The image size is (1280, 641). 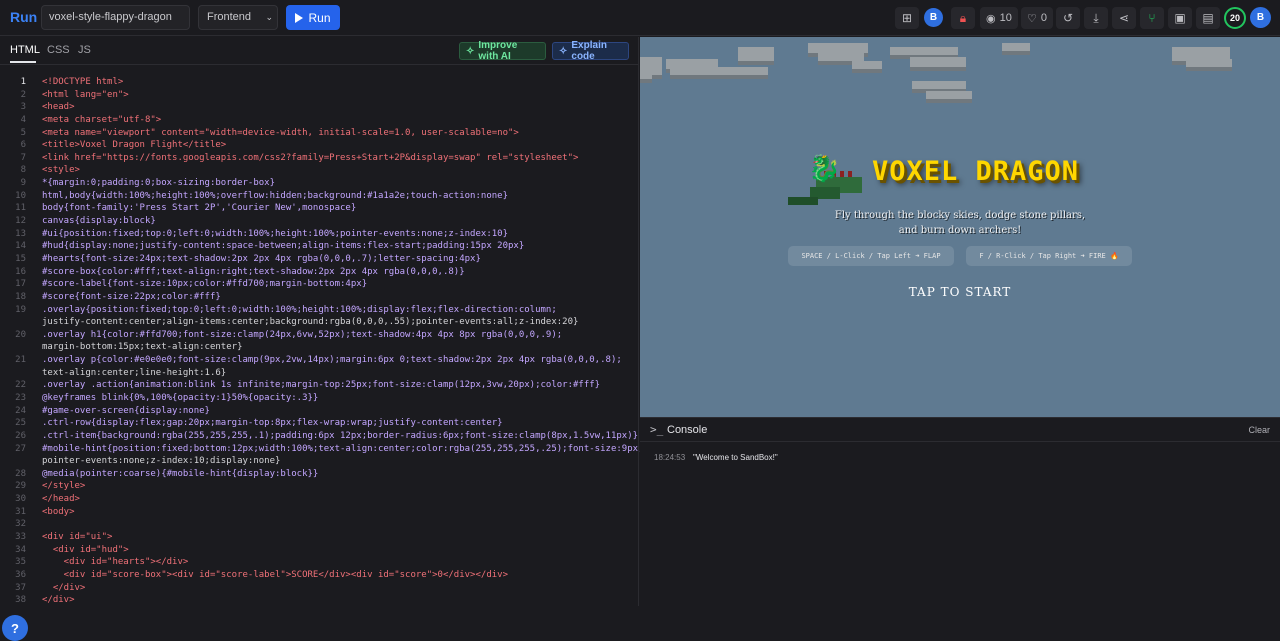 I want to click on code-line: <head>, so click(x=58, y=107).